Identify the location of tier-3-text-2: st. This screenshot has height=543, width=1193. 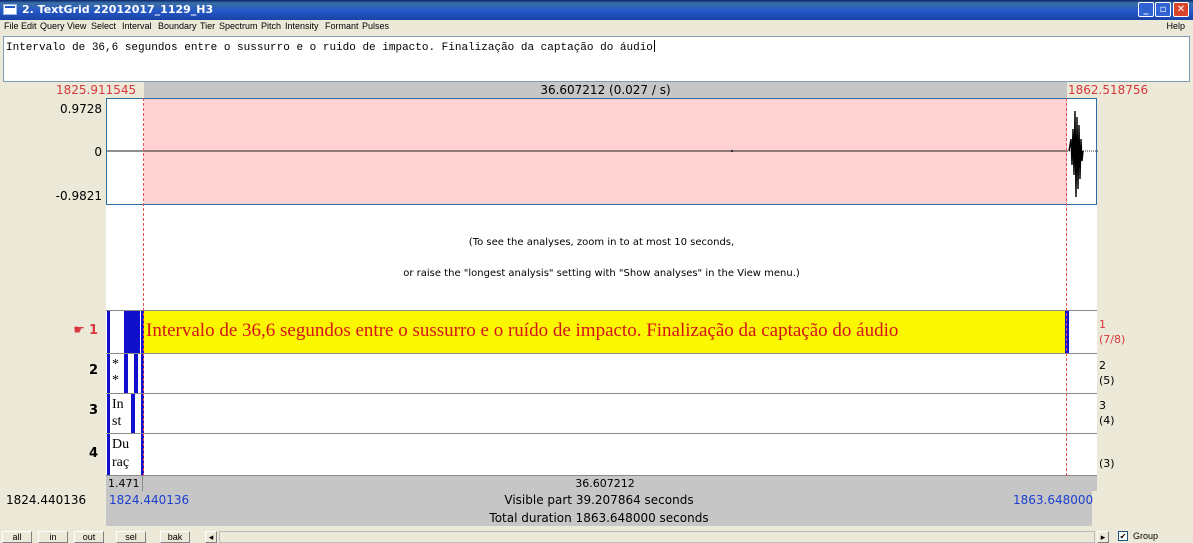
(117, 421).